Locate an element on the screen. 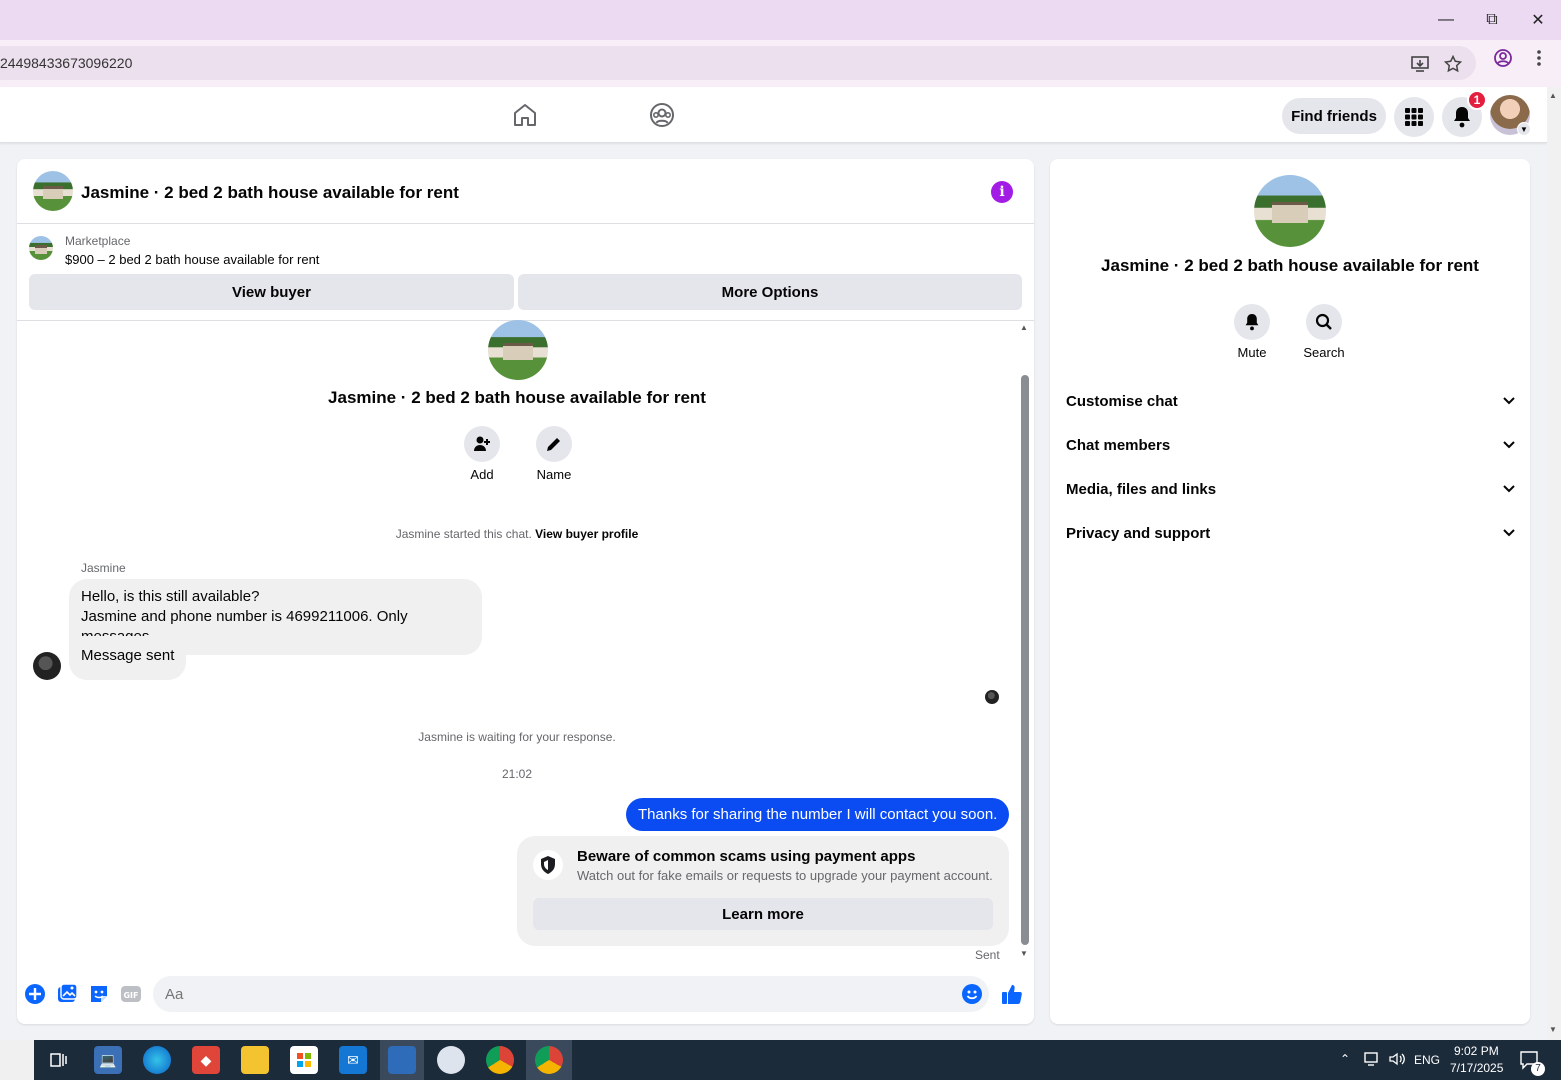 Image resolution: width=1561 pixels, height=1080 pixels. chevron-down-icon: ▼ is located at coordinates (1524, 129).